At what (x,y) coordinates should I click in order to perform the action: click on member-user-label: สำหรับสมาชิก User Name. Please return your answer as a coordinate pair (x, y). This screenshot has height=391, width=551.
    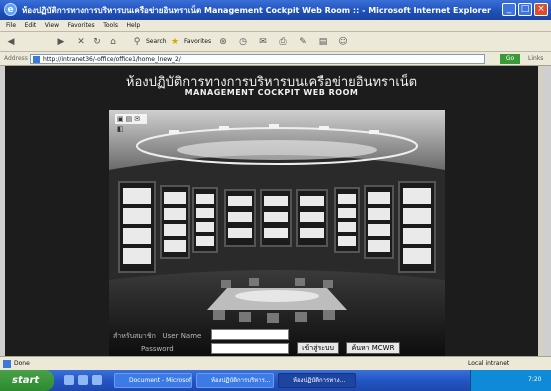
    Looking at the image, I should click on (157, 336).